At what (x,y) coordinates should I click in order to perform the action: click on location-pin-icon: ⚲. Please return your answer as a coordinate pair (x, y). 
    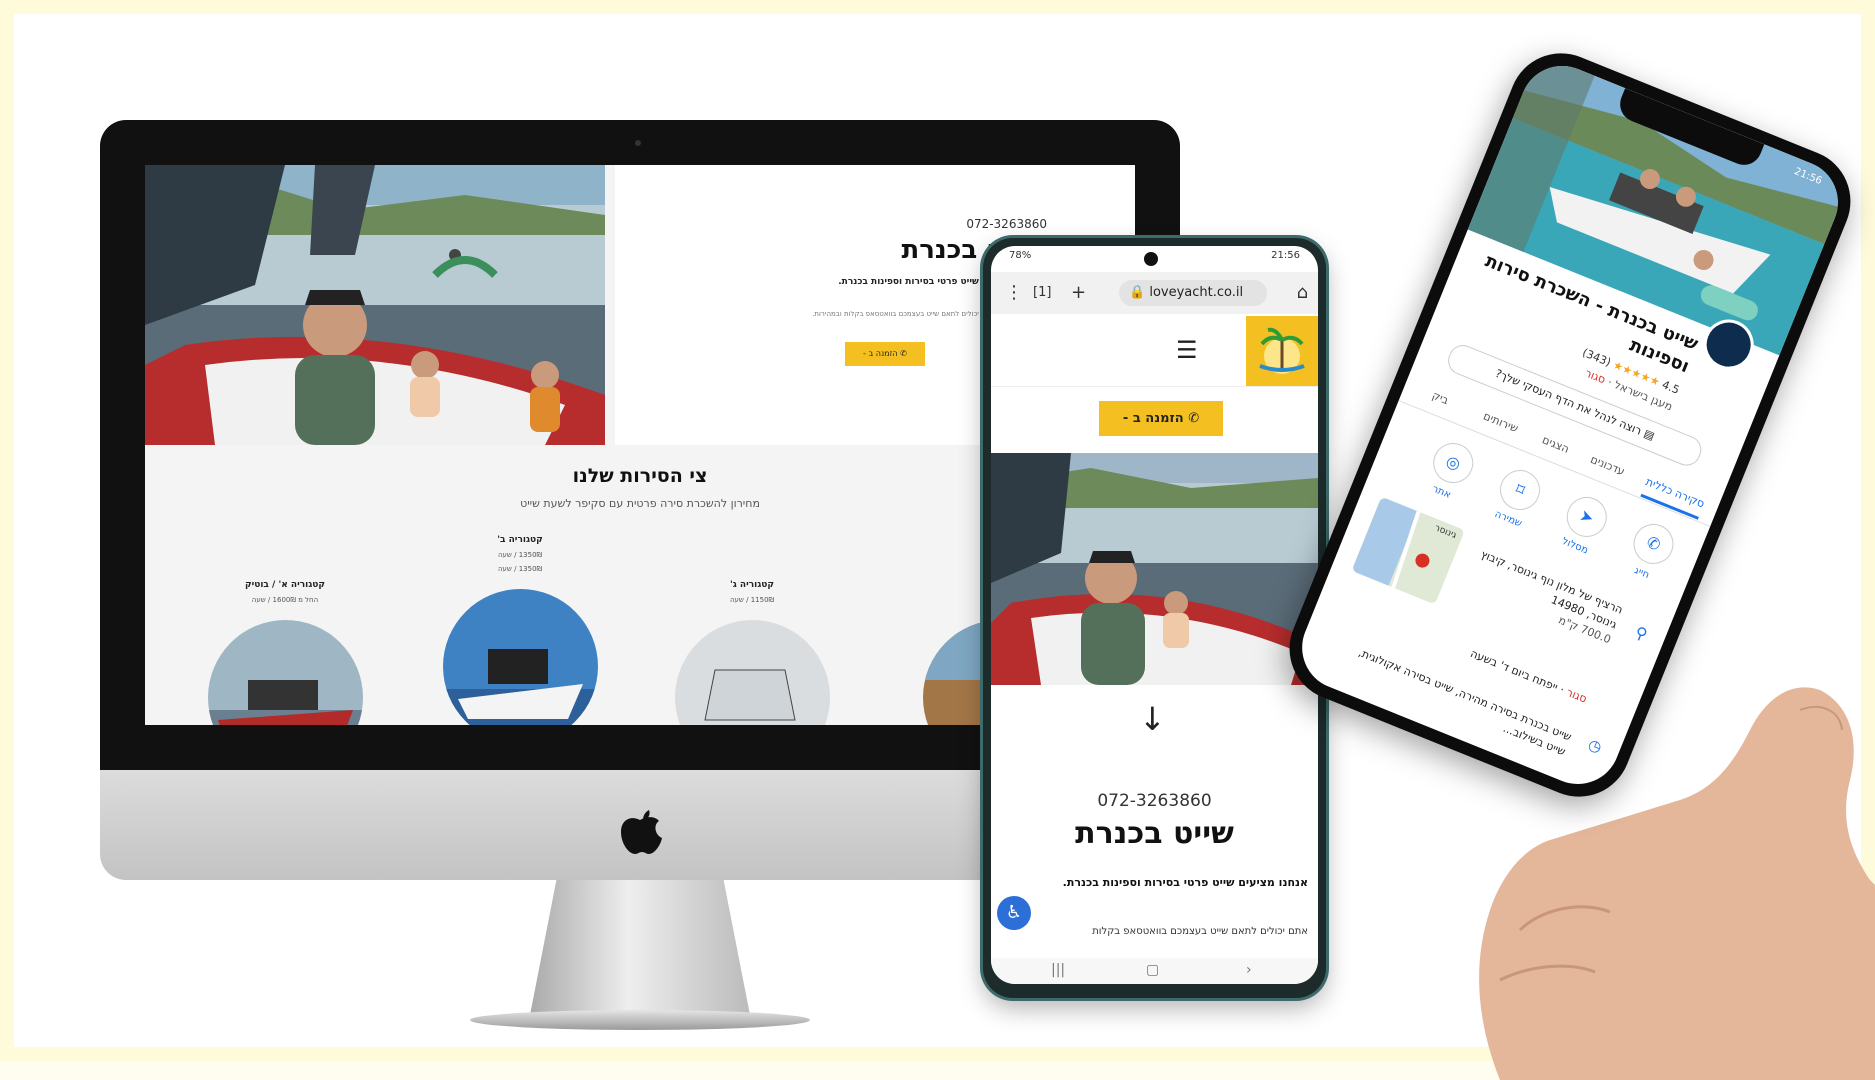
    Looking at the image, I should click on (1641, 633).